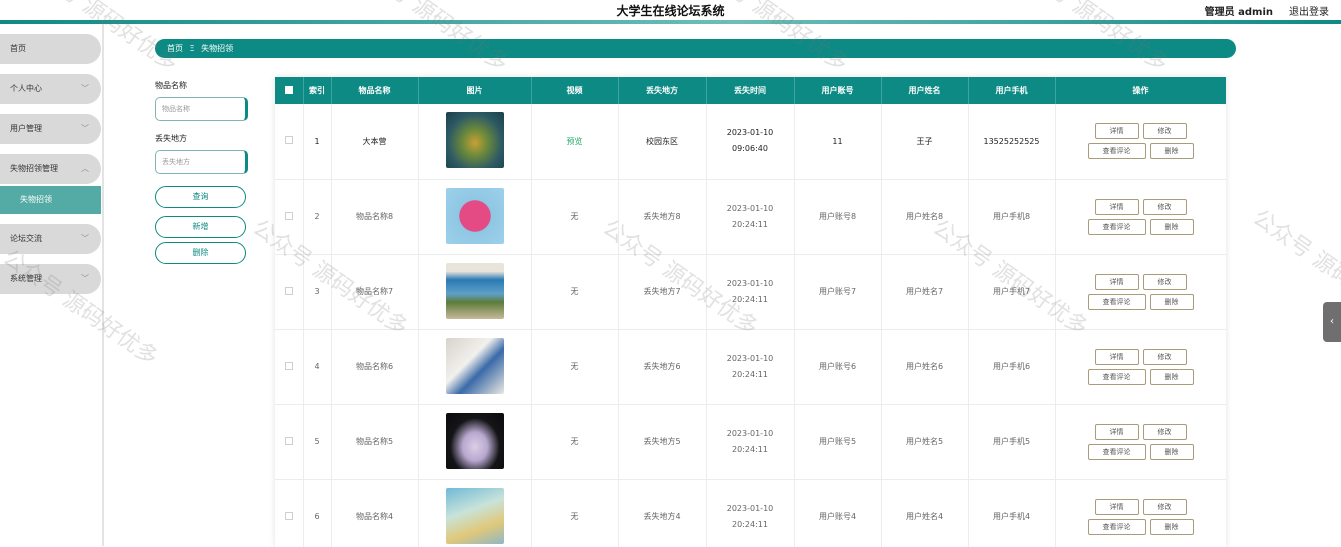 The height and width of the screenshot is (547, 1341). What do you see at coordinates (50, 169) in the screenshot?
I see `sidebar-item-lost-found: 失物招领管理 ︿` at bounding box center [50, 169].